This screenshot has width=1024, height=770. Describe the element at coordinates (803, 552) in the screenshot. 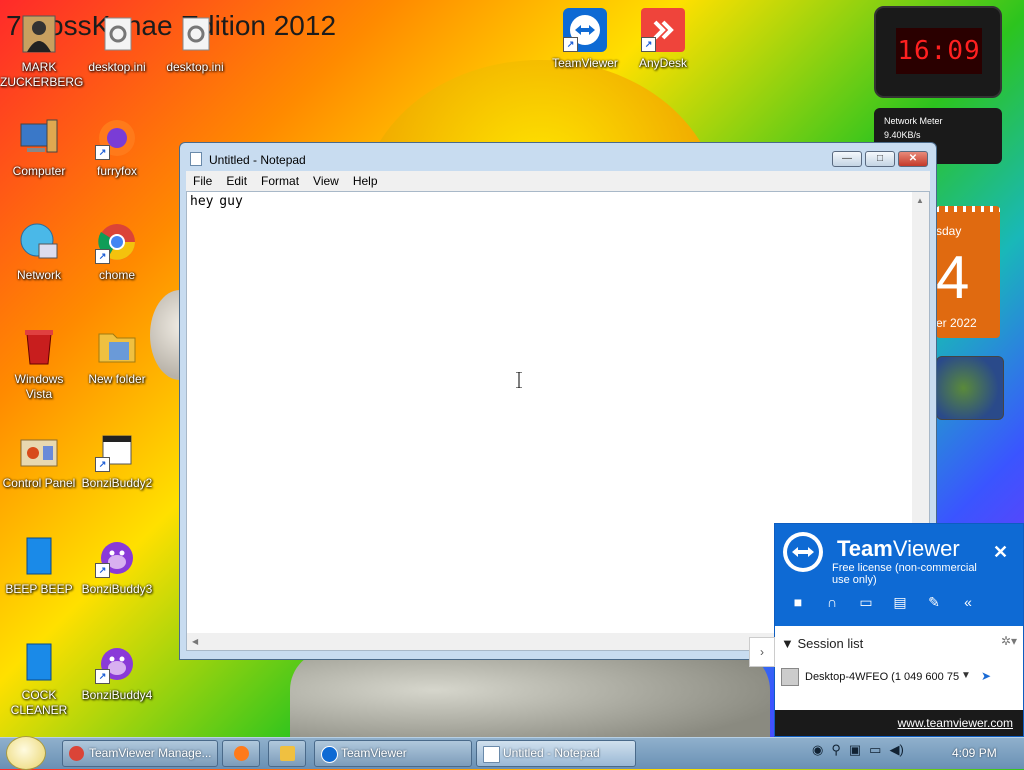

I see `teamviewer-logo-icon` at that location.